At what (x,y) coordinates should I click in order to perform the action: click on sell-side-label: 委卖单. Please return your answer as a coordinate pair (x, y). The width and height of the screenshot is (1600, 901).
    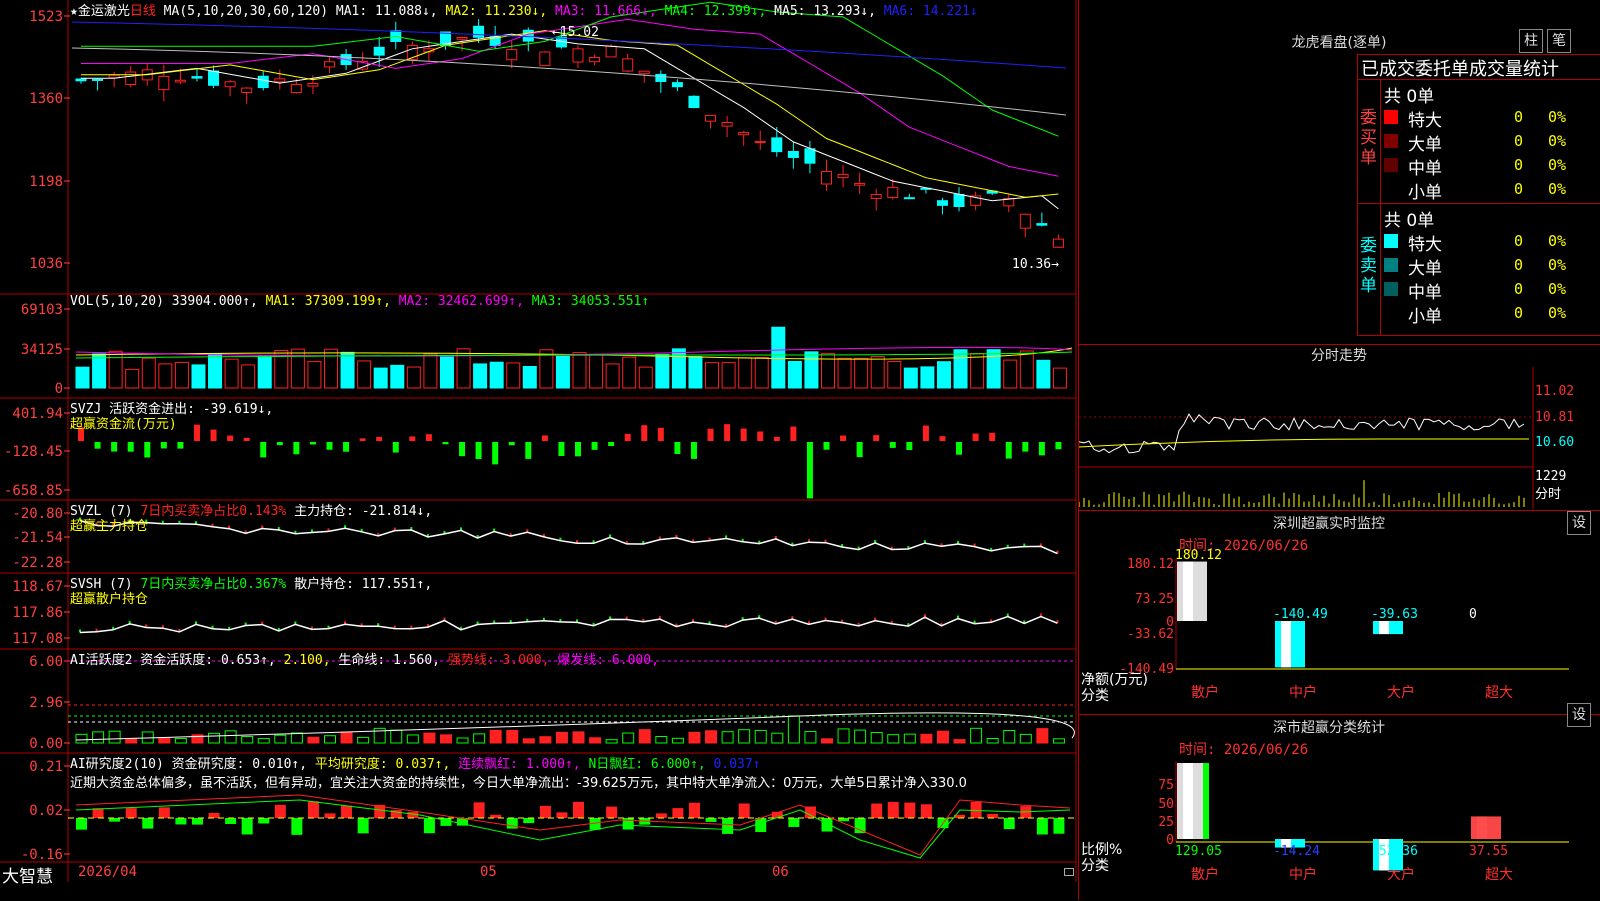
    Looking at the image, I should click on (1368, 266).